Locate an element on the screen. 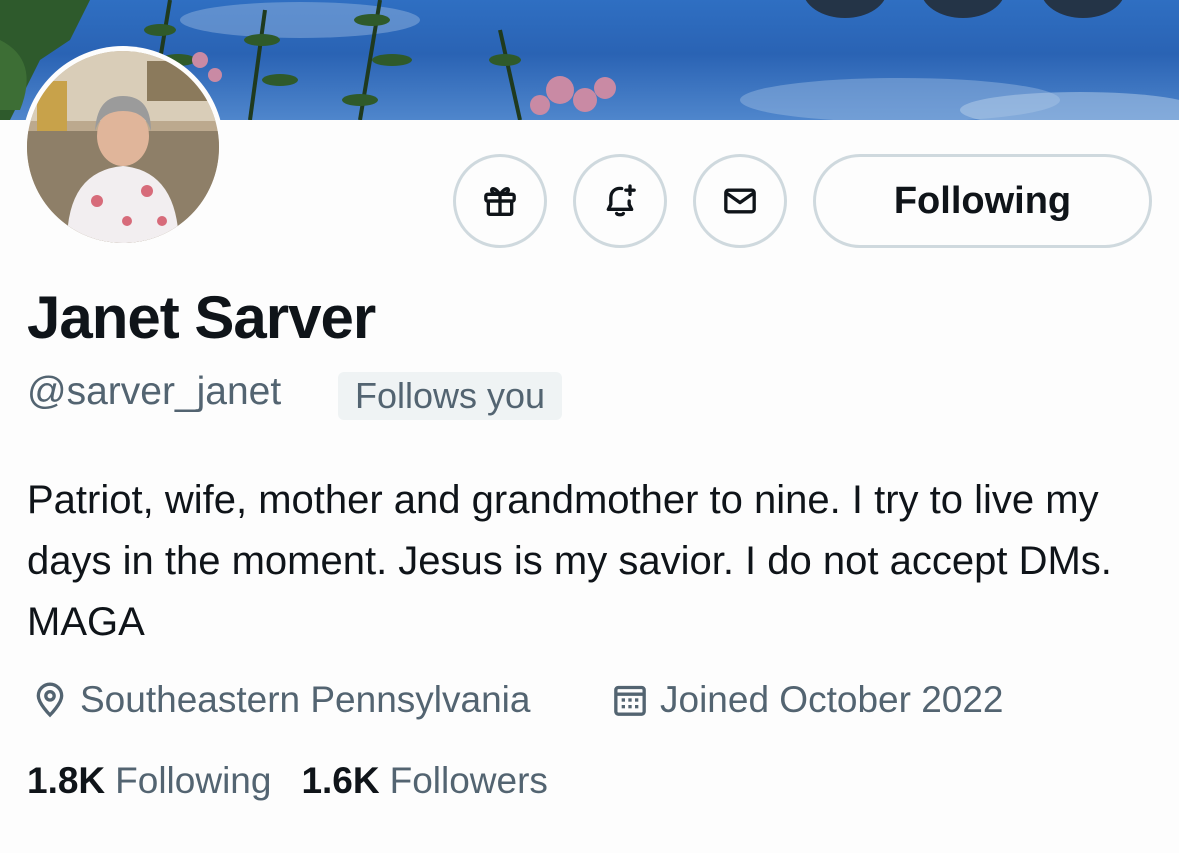 The width and height of the screenshot is (1179, 853). gift-icon is located at coordinates (500, 201).